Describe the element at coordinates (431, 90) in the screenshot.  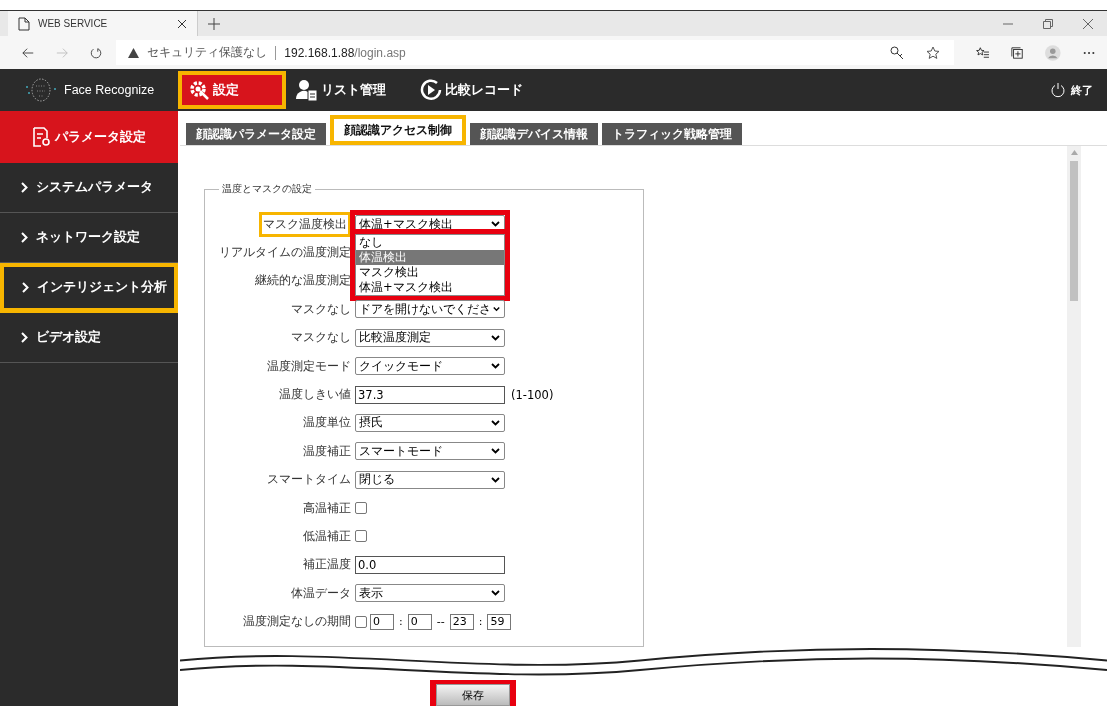
I see `play-circle-icon` at that location.